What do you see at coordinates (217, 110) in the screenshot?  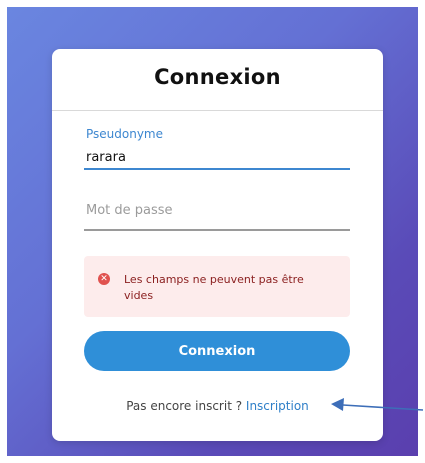 I see `title-divider` at bounding box center [217, 110].